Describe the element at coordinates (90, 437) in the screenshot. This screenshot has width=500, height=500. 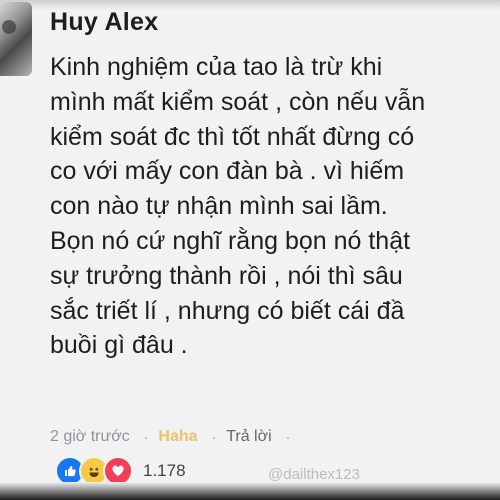
I see `comment-time: 2 giờ trước` at that location.